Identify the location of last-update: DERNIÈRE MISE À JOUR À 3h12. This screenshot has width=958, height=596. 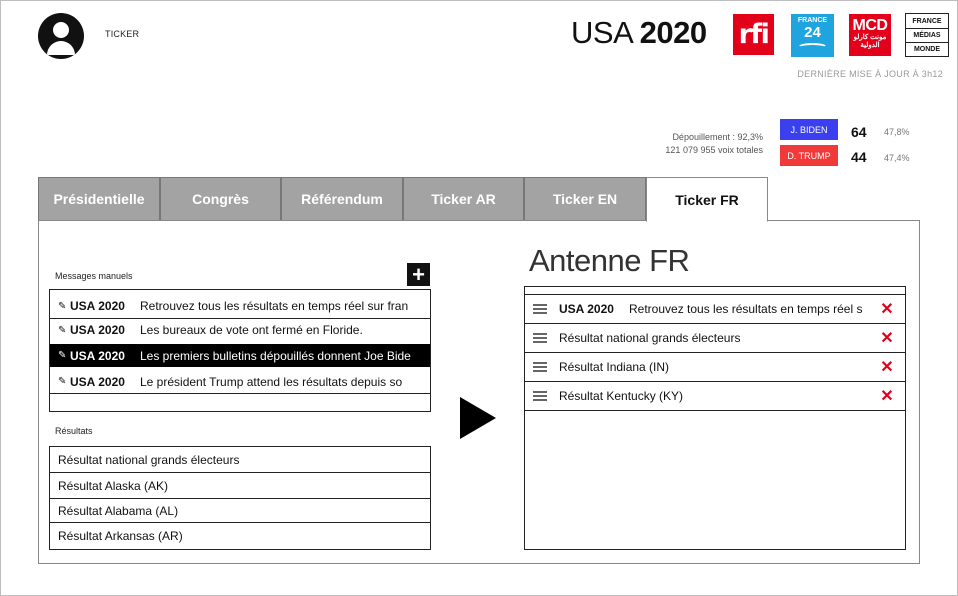
(870, 74).